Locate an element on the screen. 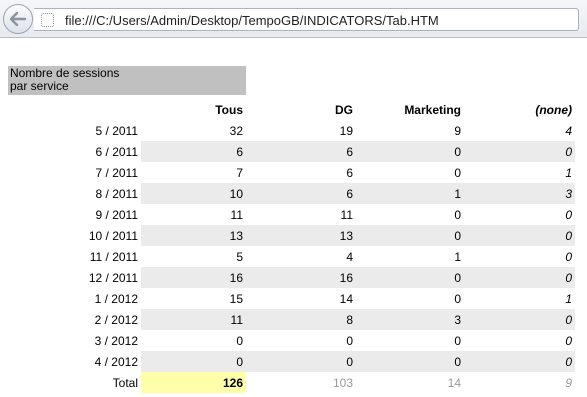  tous-cell: 13 is located at coordinates (193, 235).